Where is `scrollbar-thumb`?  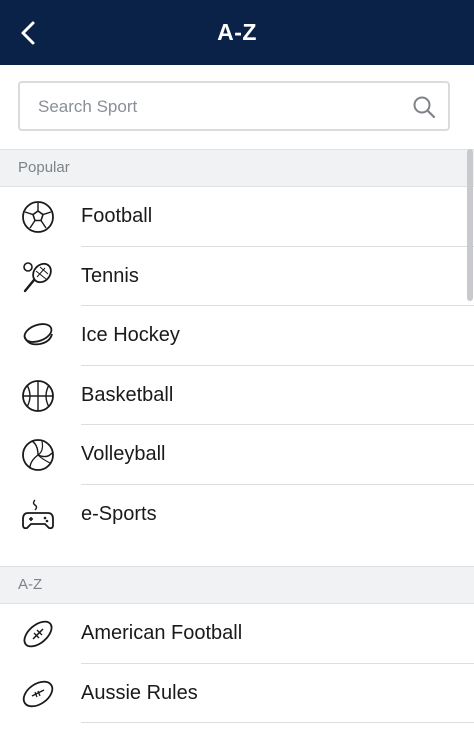
scrollbar-thumb is located at coordinates (470, 225).